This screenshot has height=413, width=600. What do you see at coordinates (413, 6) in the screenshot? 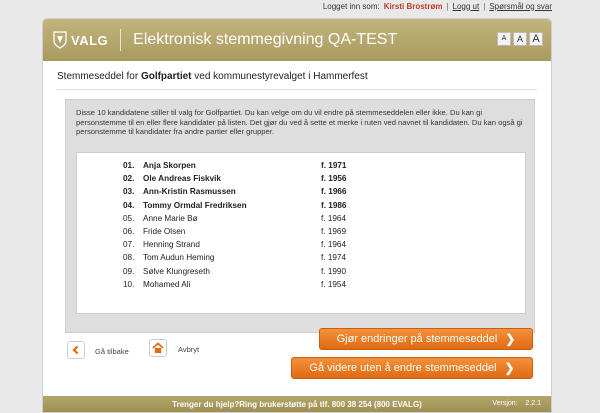
I see `user-name: Kirsti Brostrøm` at bounding box center [413, 6].